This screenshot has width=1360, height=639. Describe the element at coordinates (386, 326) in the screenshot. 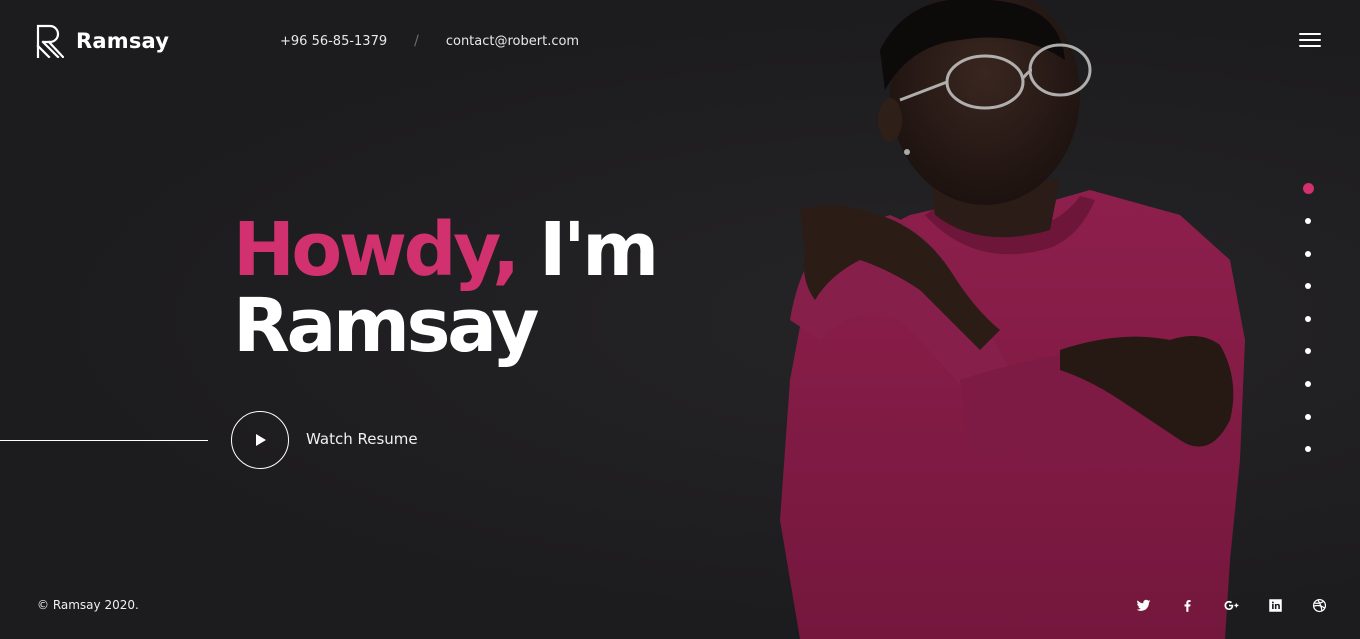

I see `hero-name: Ramsay` at that location.